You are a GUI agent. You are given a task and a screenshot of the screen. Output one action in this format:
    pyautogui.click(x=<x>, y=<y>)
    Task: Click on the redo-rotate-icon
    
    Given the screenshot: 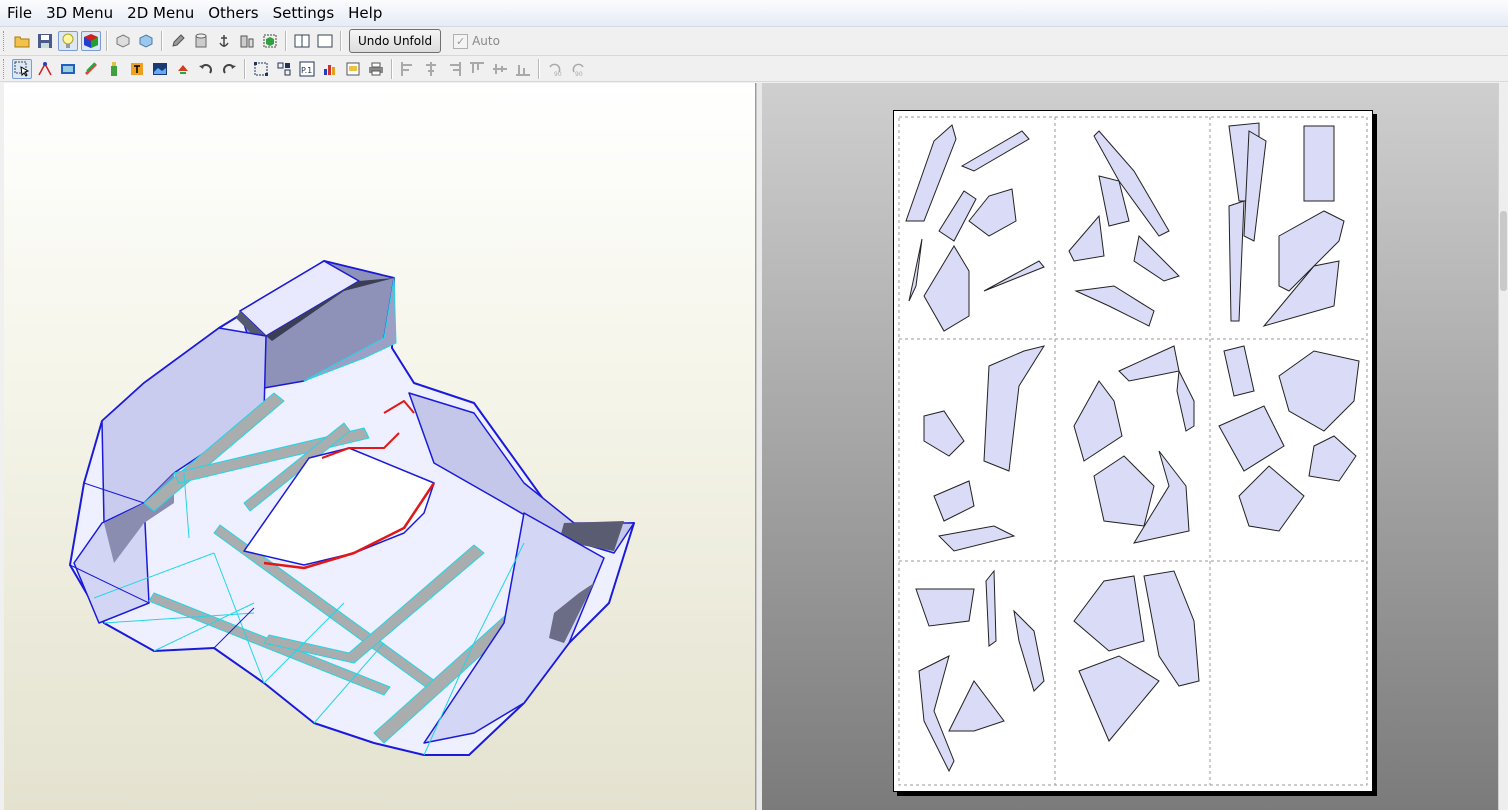 What is the action you would take?
    pyautogui.click(x=229, y=69)
    